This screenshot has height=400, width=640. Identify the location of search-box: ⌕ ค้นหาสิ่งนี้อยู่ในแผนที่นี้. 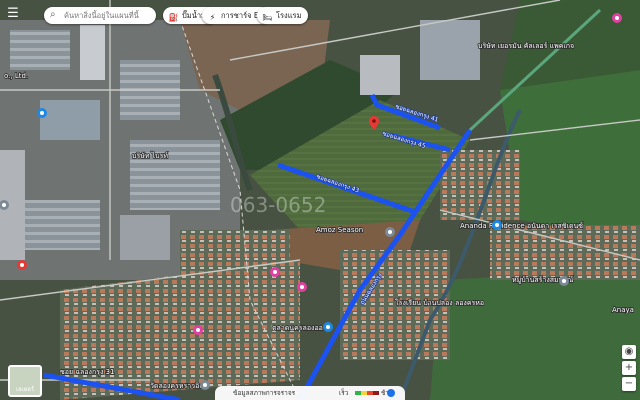
(100, 15).